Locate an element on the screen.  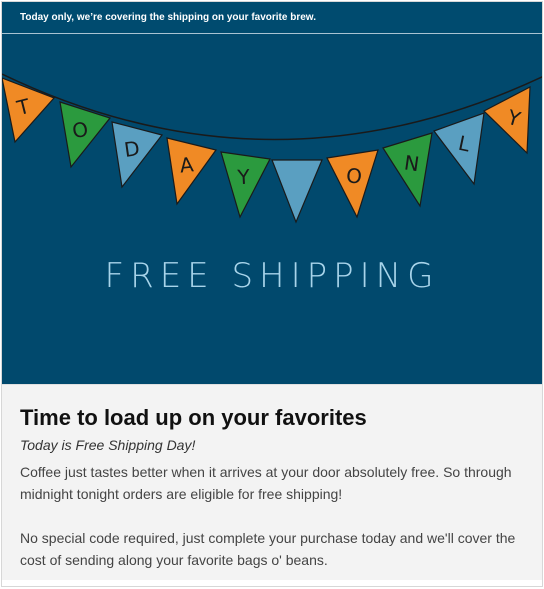
bunting-letter: A is located at coordinates (187, 164).